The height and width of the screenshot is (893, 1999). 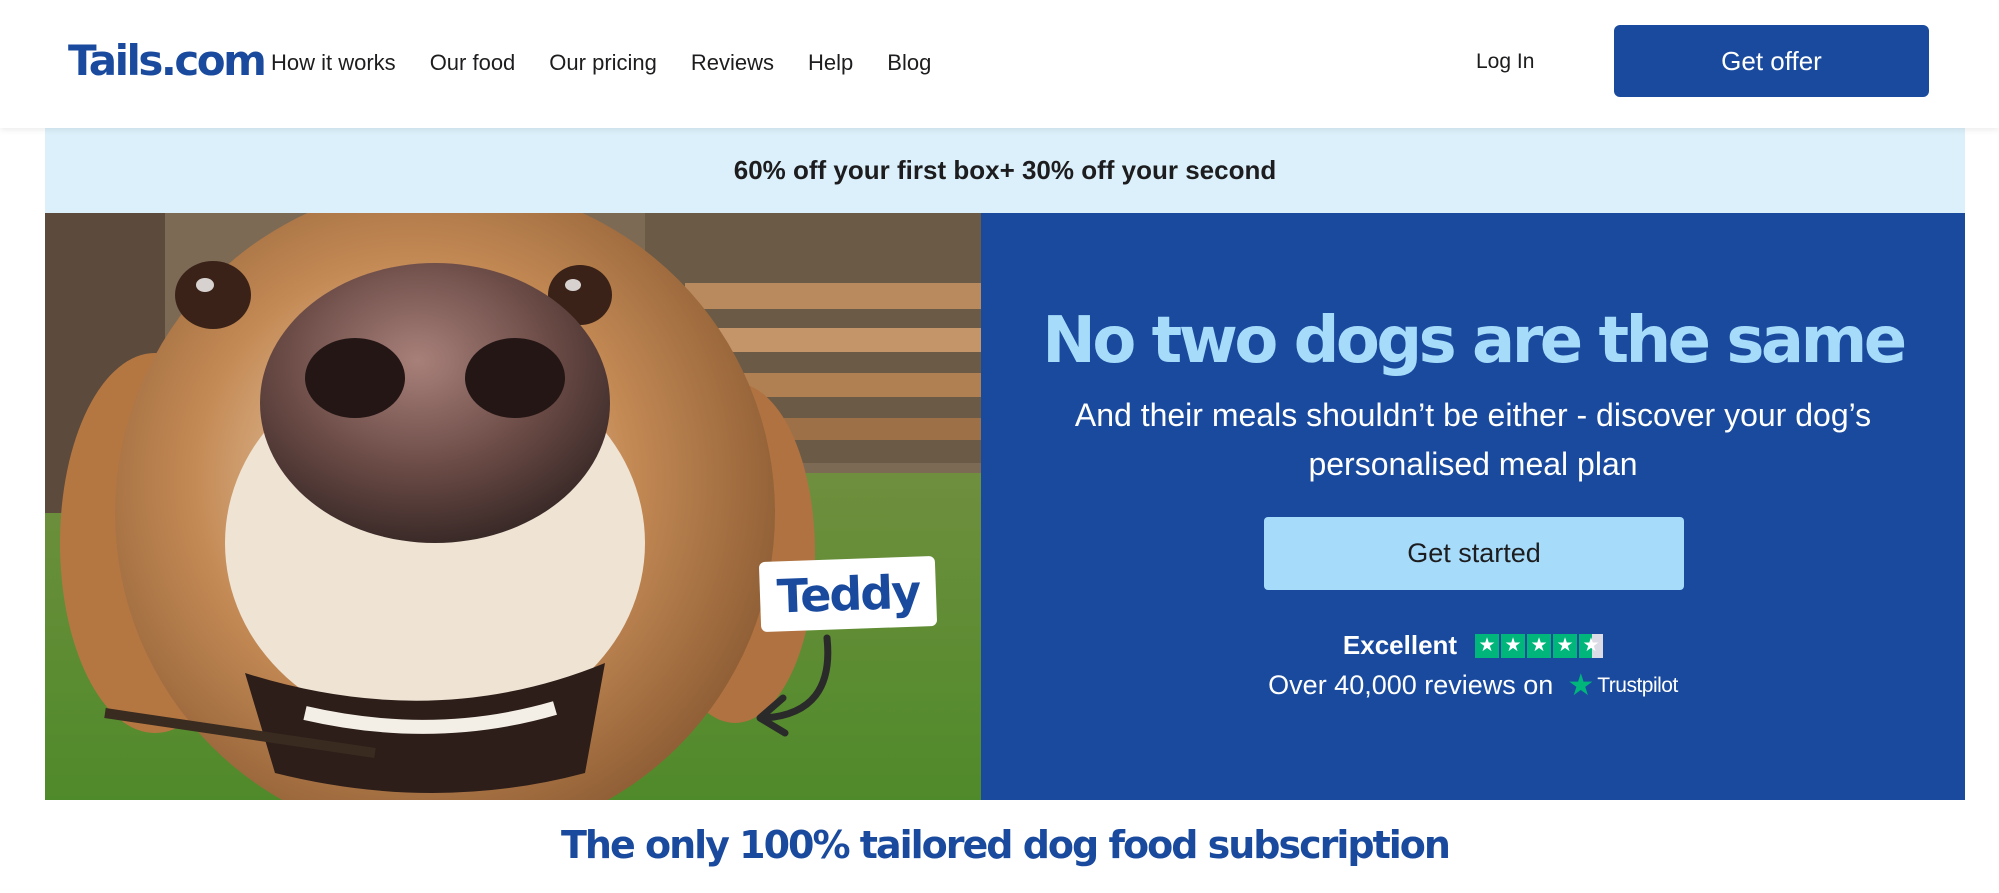 What do you see at coordinates (167, 61) in the screenshot?
I see `tails-logo: Tails.com` at bounding box center [167, 61].